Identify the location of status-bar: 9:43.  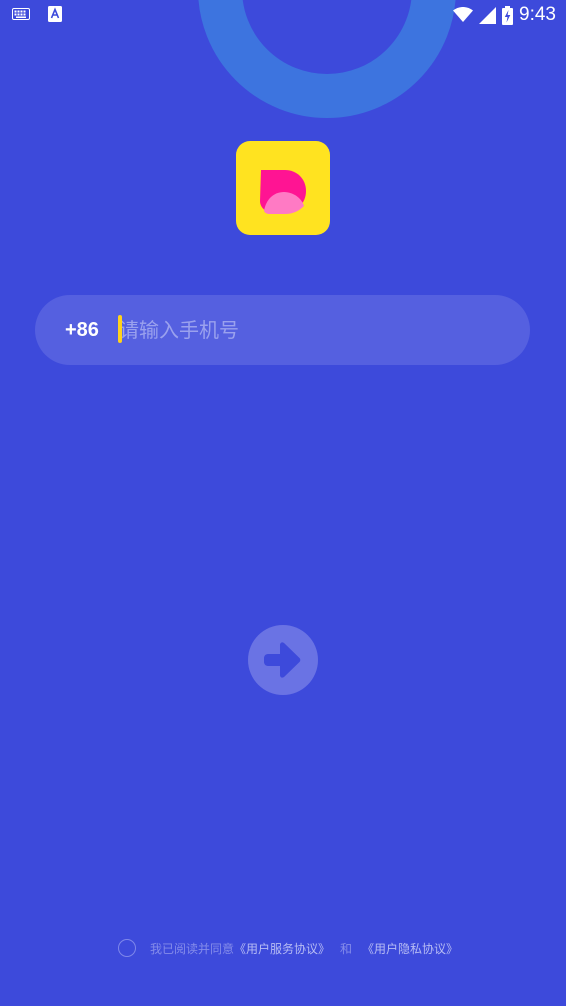
(283, 15).